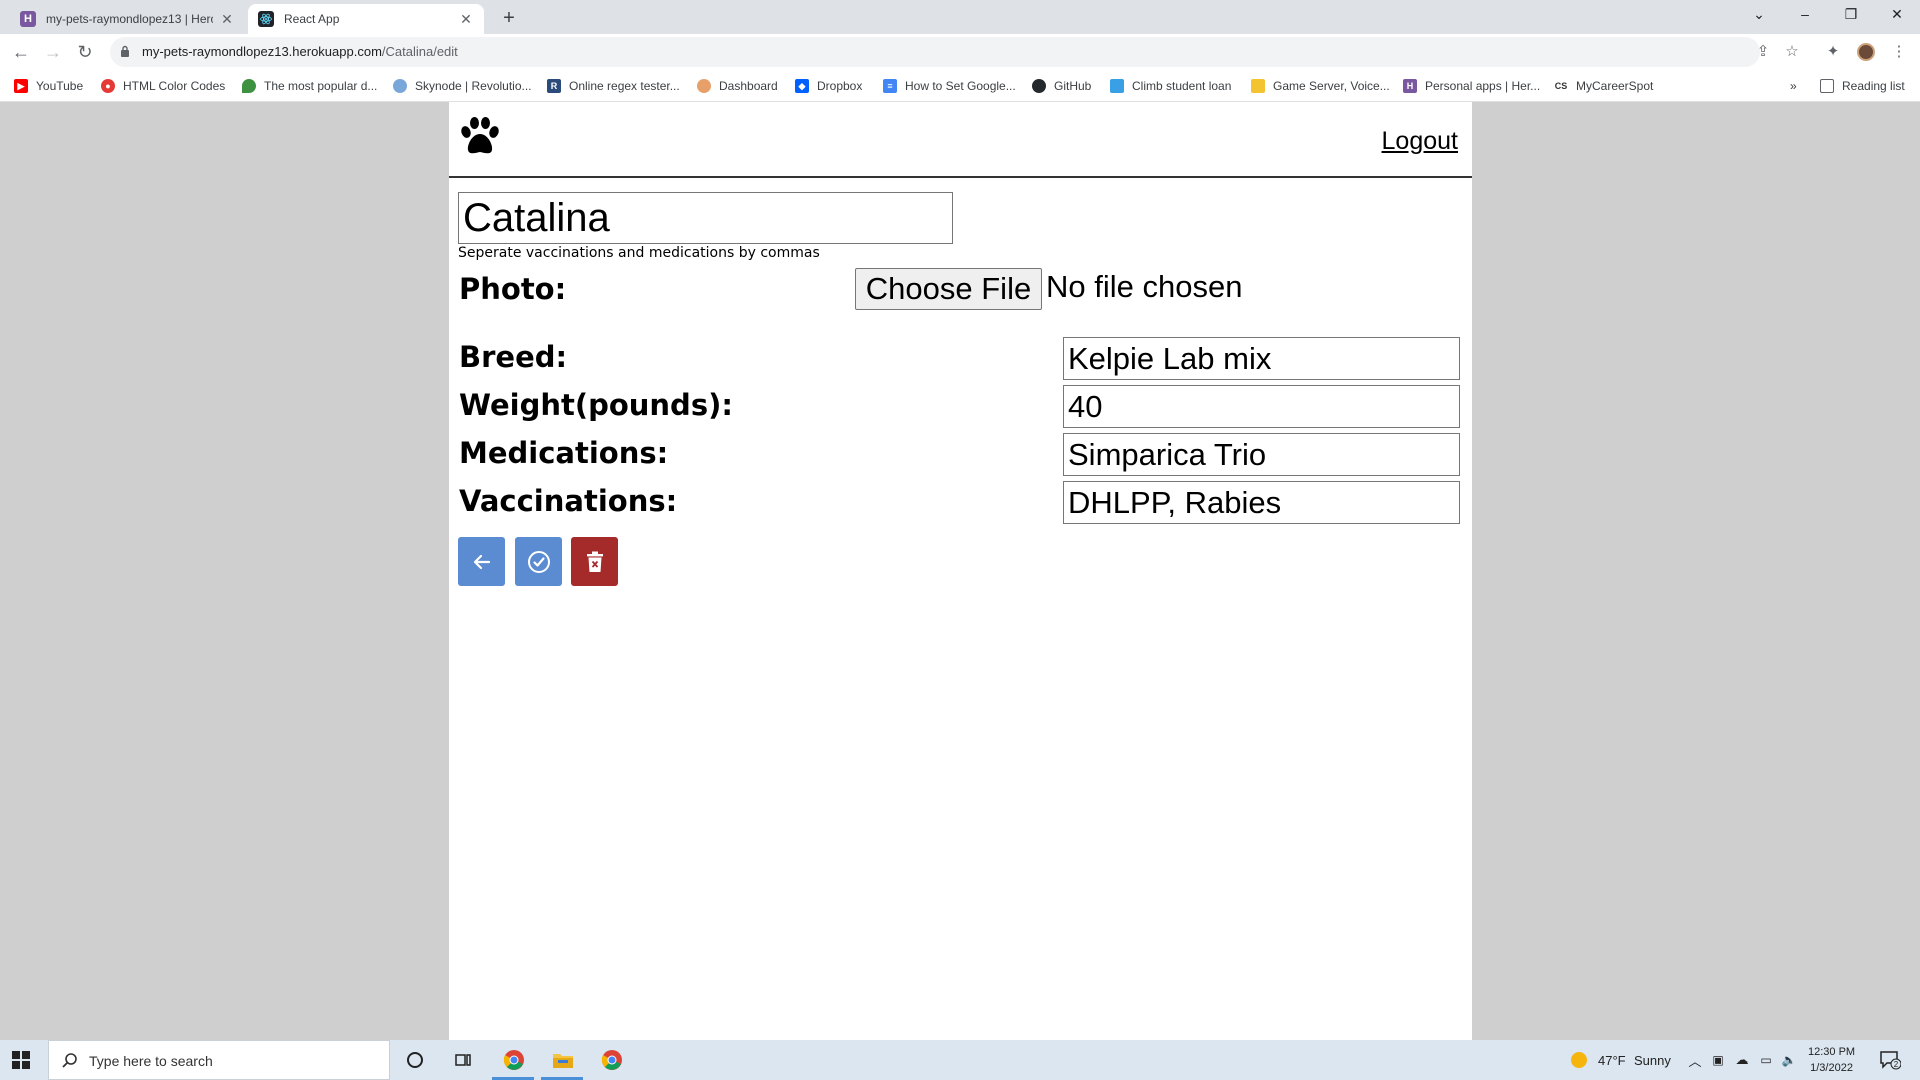  I want to click on check-circle-icon, so click(538, 561).